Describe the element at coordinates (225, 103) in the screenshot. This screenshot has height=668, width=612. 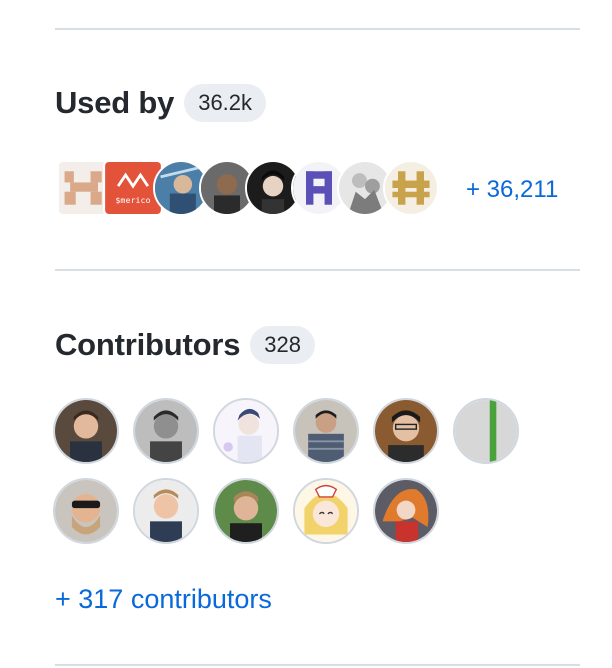
I see `used-by-count-badge: 36.2k` at that location.